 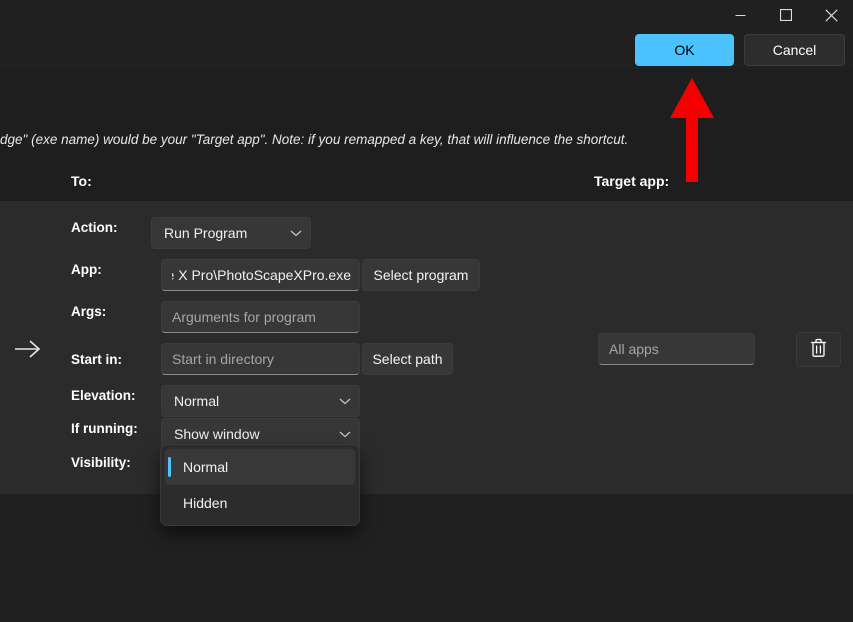 What do you see at coordinates (260, 317) in the screenshot?
I see `args-input: Arguments for program` at bounding box center [260, 317].